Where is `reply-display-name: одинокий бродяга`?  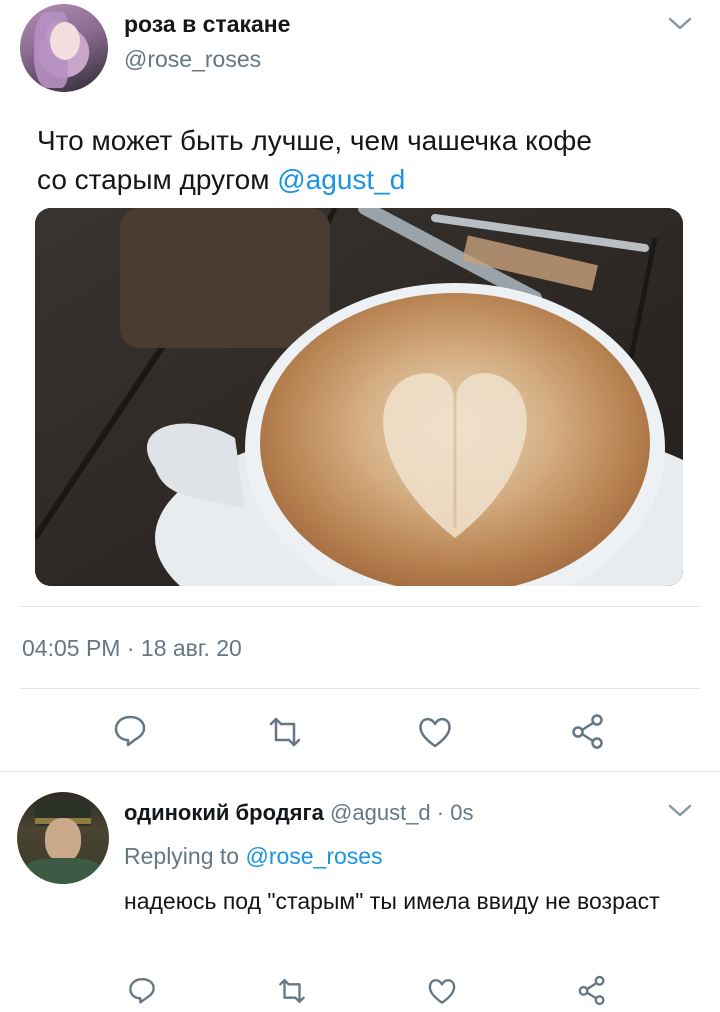 reply-display-name: одинокий бродяга is located at coordinates (224, 812).